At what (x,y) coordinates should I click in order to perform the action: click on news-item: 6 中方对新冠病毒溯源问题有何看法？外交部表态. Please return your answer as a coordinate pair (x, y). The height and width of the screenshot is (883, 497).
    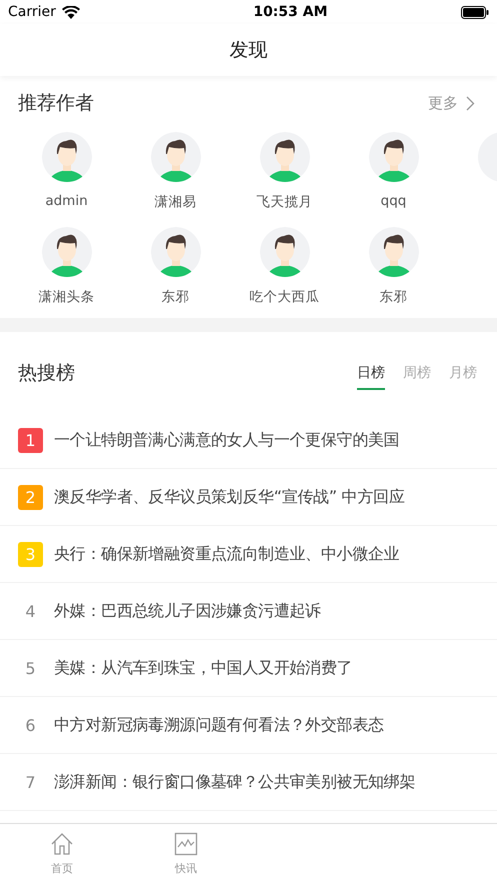
    Looking at the image, I should click on (248, 725).